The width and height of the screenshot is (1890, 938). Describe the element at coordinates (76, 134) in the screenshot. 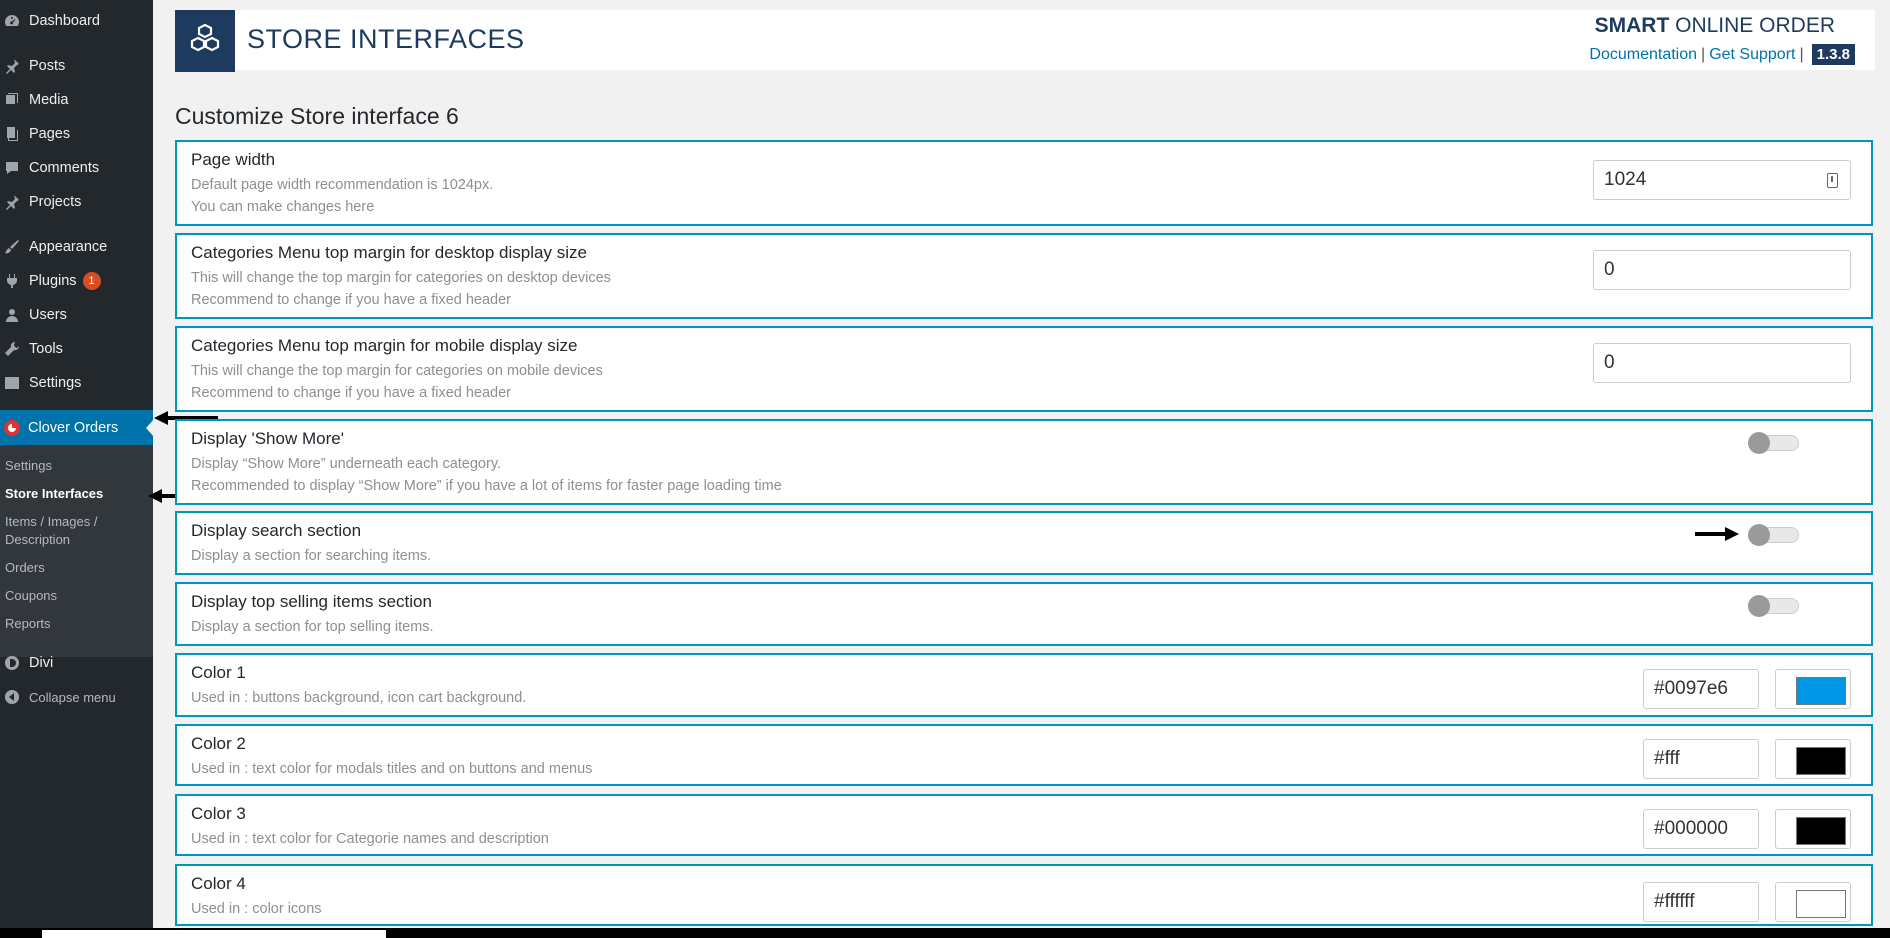

I see `sidebar-item-pages: Pages` at that location.